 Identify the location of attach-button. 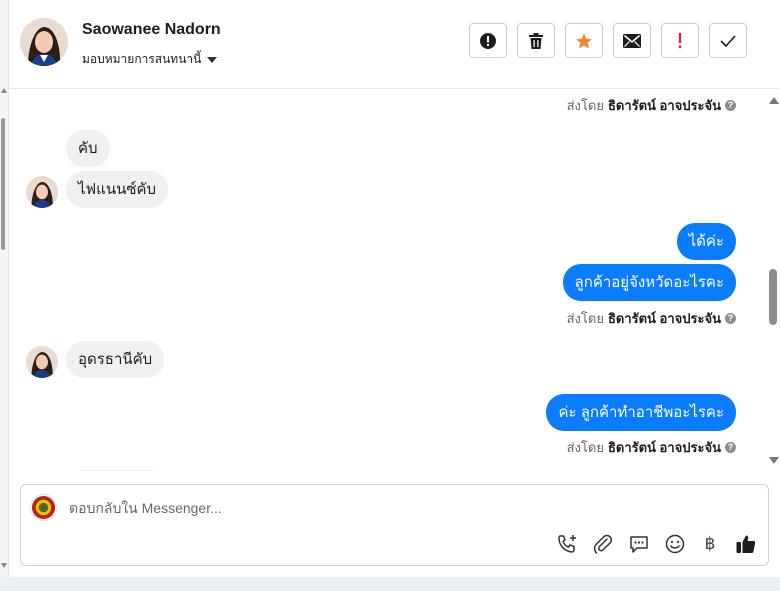
(603, 544).